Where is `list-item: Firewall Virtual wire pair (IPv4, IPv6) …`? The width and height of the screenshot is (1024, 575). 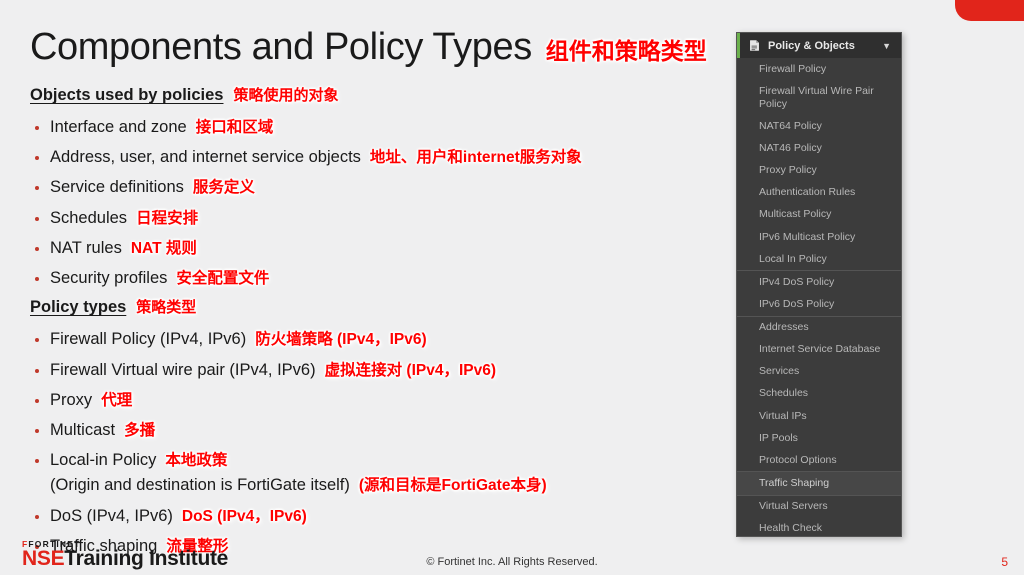
list-item: Firewall Virtual wire pair (IPv4, IPv6) … is located at coordinates (375, 370).